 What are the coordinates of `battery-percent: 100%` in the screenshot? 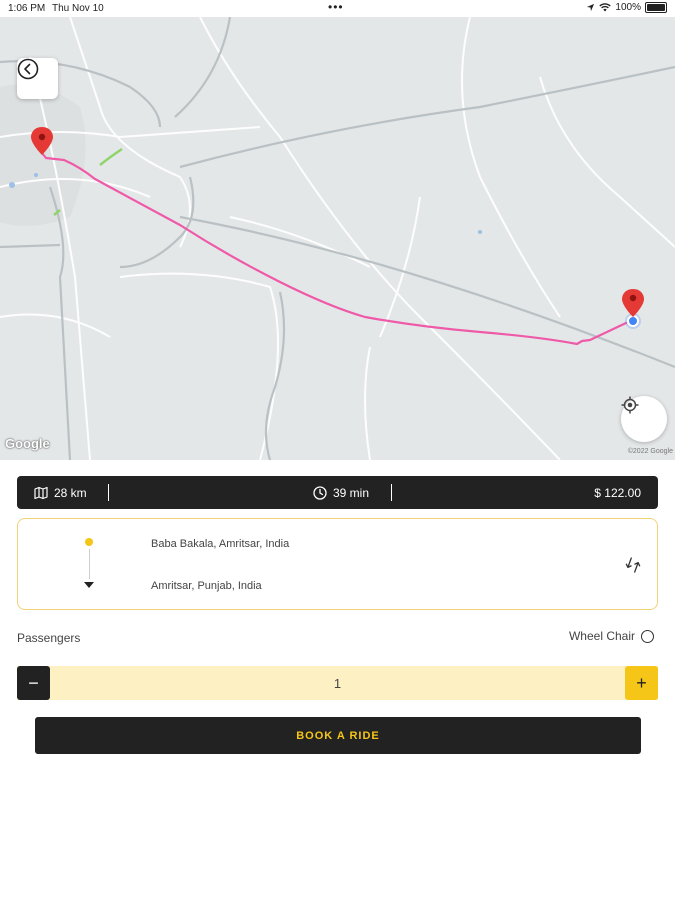 It's located at (628, 7).